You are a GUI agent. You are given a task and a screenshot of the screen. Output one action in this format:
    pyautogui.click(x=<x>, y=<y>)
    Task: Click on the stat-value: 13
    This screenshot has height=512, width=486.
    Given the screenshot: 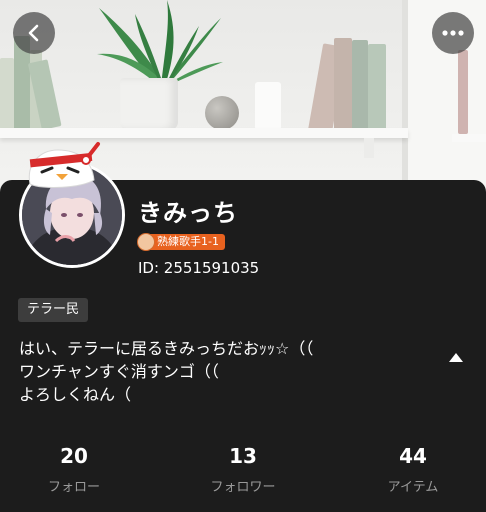 What is the action you would take?
    pyautogui.click(x=243, y=456)
    